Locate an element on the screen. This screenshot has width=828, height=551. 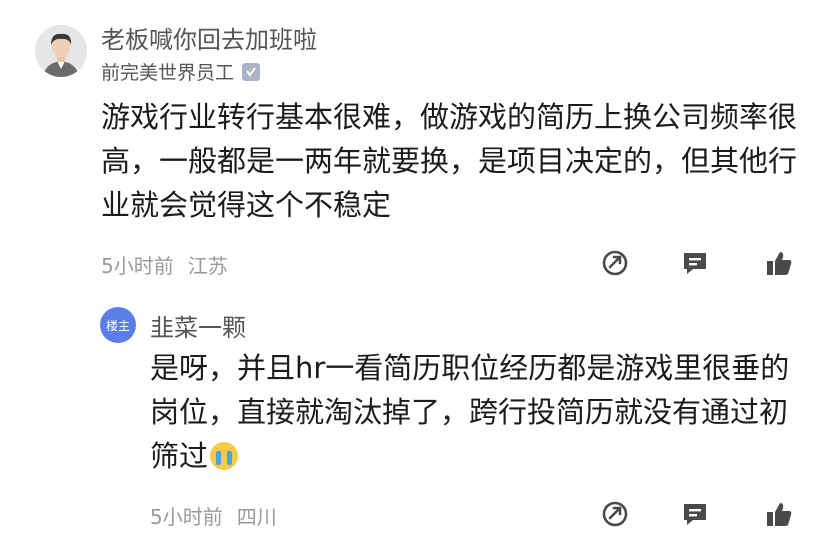
reply-meta: 5小时前 四川 is located at coordinates (213, 515).